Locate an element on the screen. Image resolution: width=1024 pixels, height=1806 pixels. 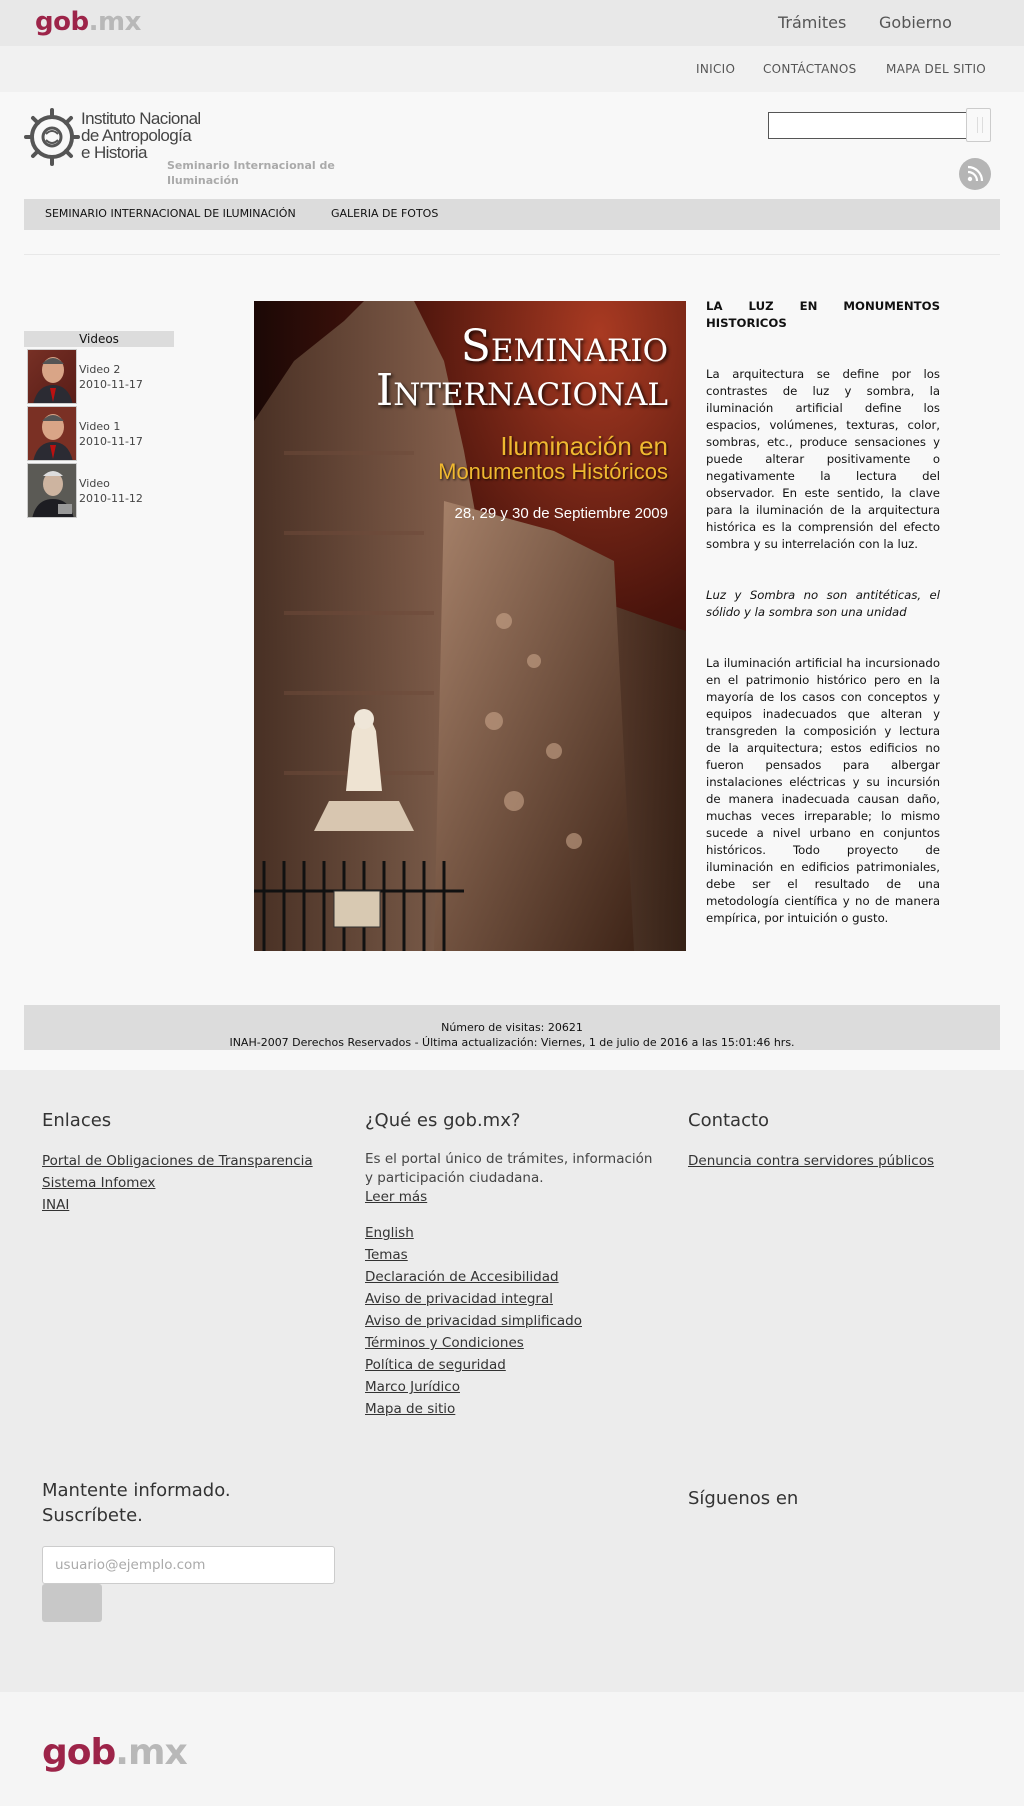
link-mapa-sitio: Mapa de sitio is located at coordinates (473, 1409).